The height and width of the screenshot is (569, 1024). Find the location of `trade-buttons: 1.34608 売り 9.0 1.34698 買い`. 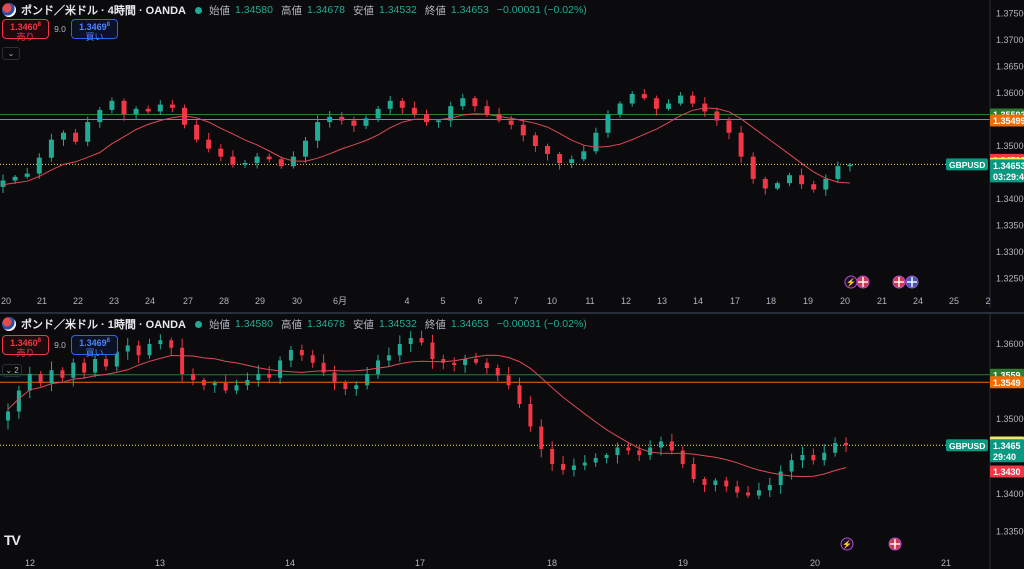

trade-buttons: 1.34608 売り 9.0 1.34698 買い is located at coordinates (60, 346).